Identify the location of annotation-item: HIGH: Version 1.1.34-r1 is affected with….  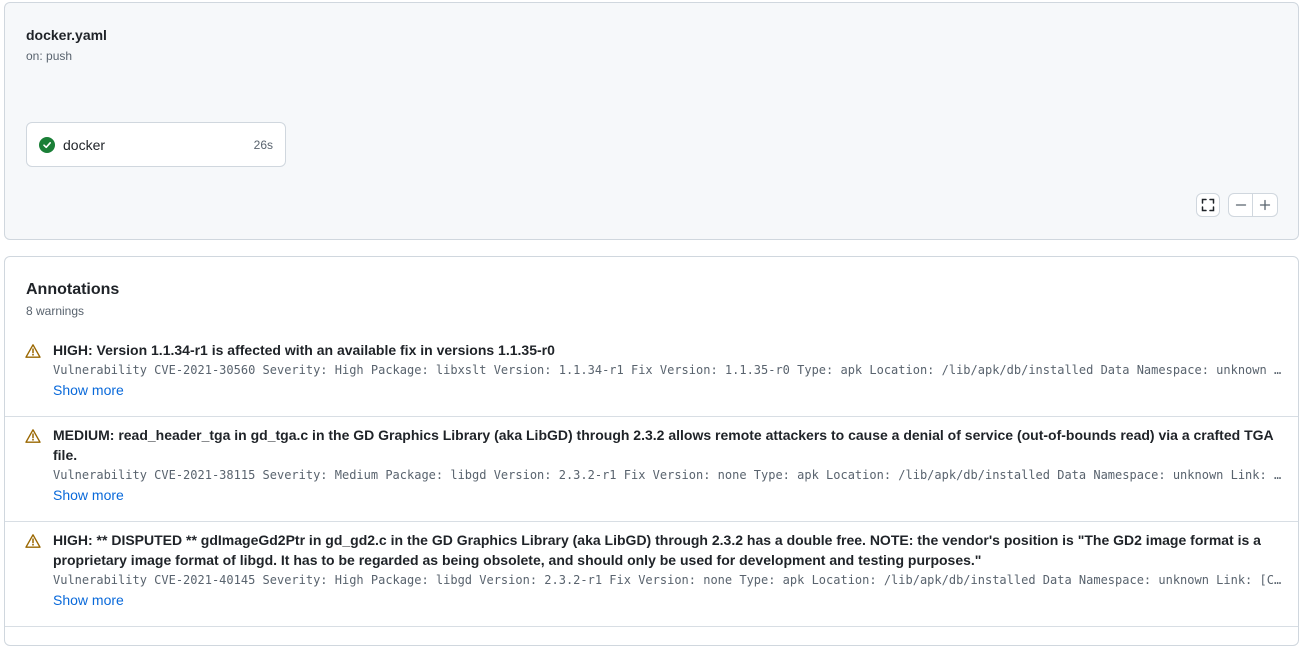
(651, 374).